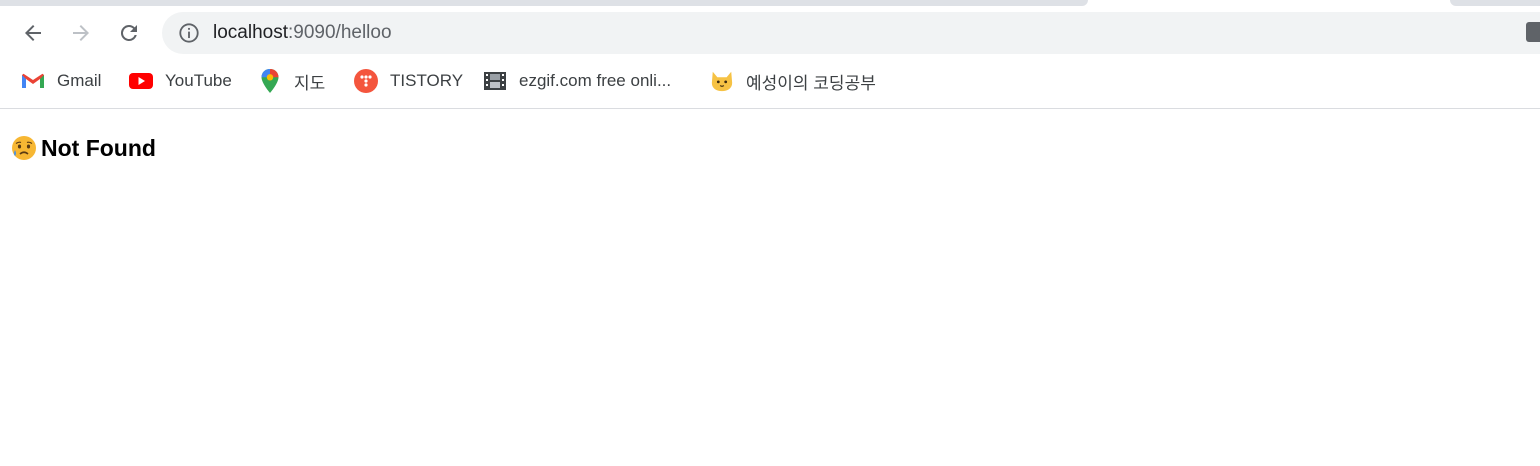 The image size is (1540, 466). I want to click on reload-button, so click(129, 33).